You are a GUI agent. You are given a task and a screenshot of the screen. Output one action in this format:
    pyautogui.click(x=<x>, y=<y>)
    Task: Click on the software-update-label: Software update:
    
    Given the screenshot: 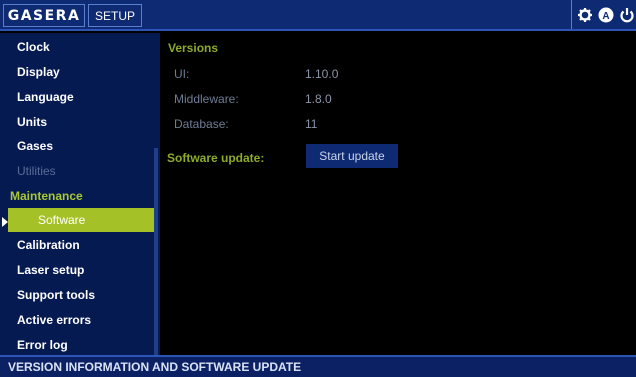 What is the action you would take?
    pyautogui.click(x=216, y=158)
    